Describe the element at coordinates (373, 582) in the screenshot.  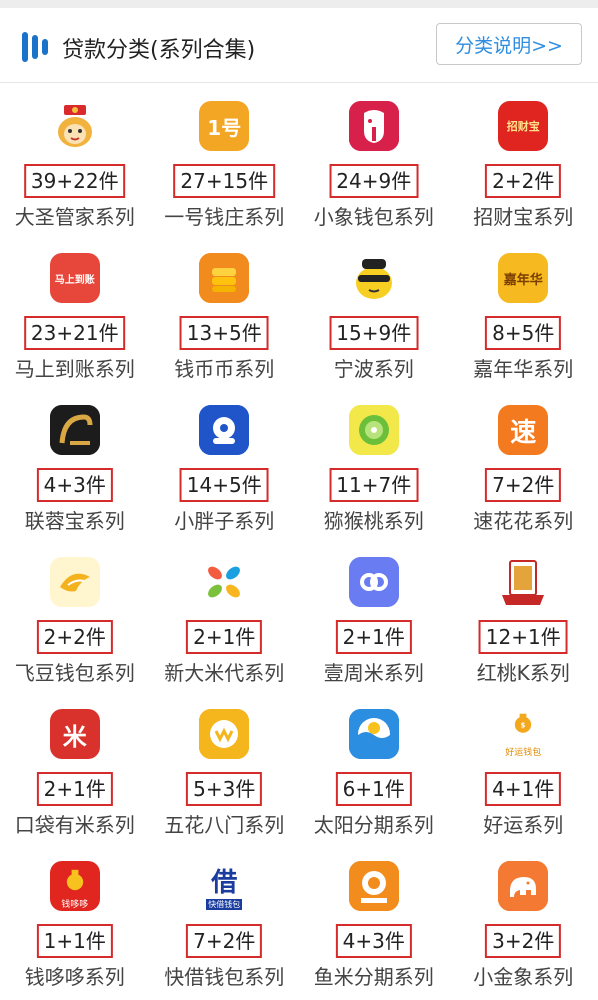
I see `chain-link-icon` at that location.